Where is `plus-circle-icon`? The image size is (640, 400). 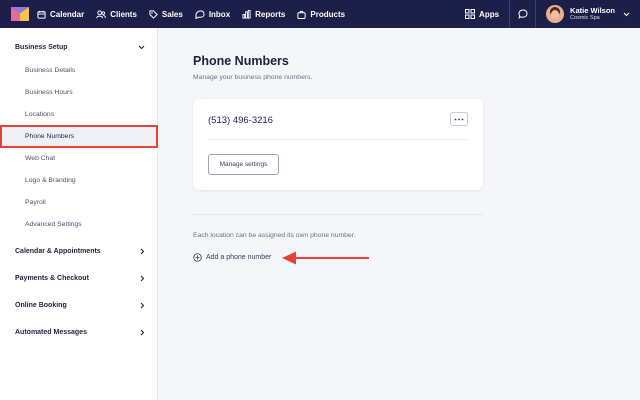 plus-circle-icon is located at coordinates (197, 257).